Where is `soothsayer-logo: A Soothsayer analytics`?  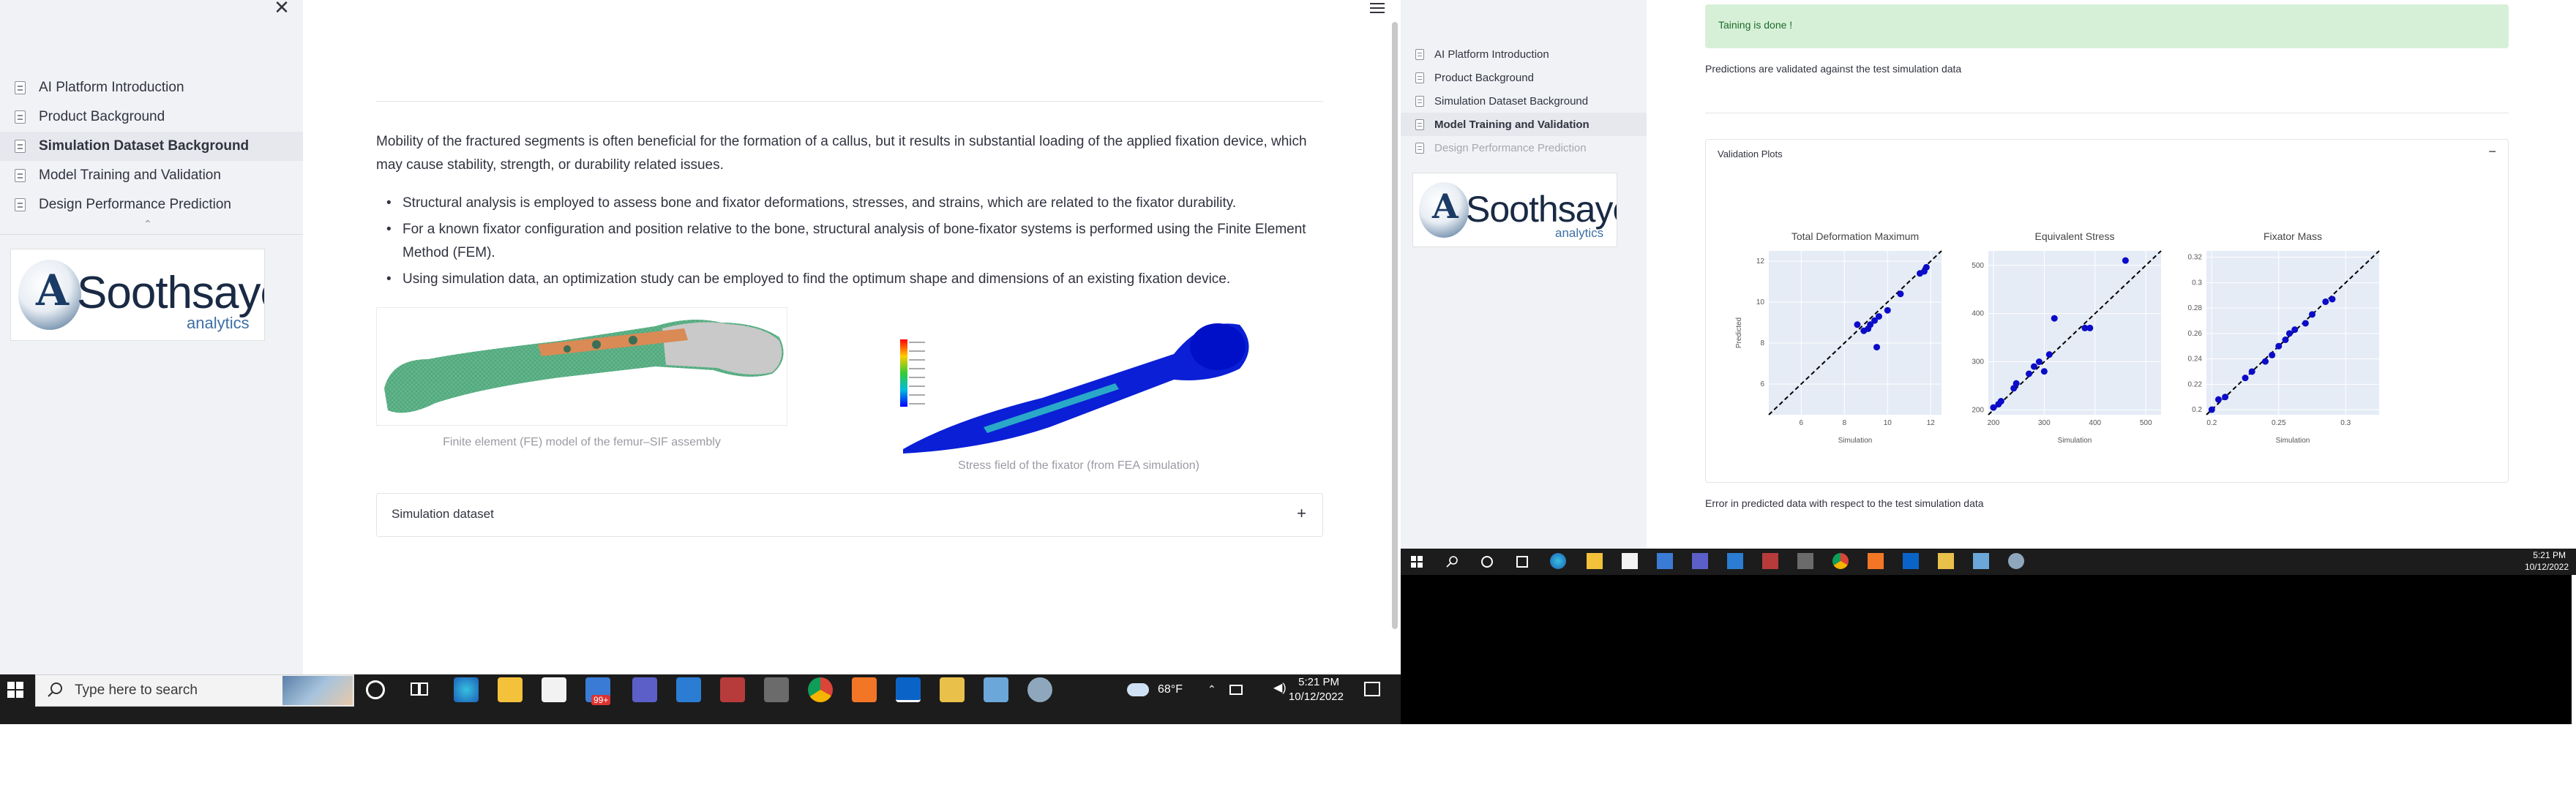
soothsayer-logo: A Soothsayer analytics is located at coordinates (137, 295).